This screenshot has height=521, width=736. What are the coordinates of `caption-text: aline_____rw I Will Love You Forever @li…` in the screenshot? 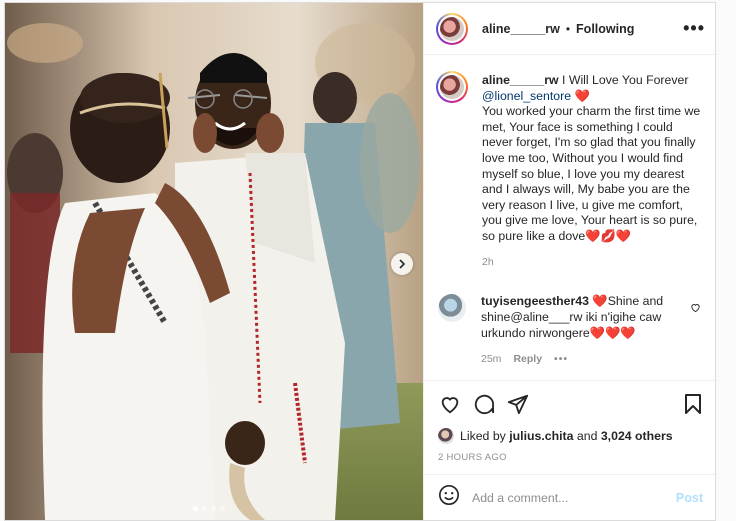 It's located at (592, 171).